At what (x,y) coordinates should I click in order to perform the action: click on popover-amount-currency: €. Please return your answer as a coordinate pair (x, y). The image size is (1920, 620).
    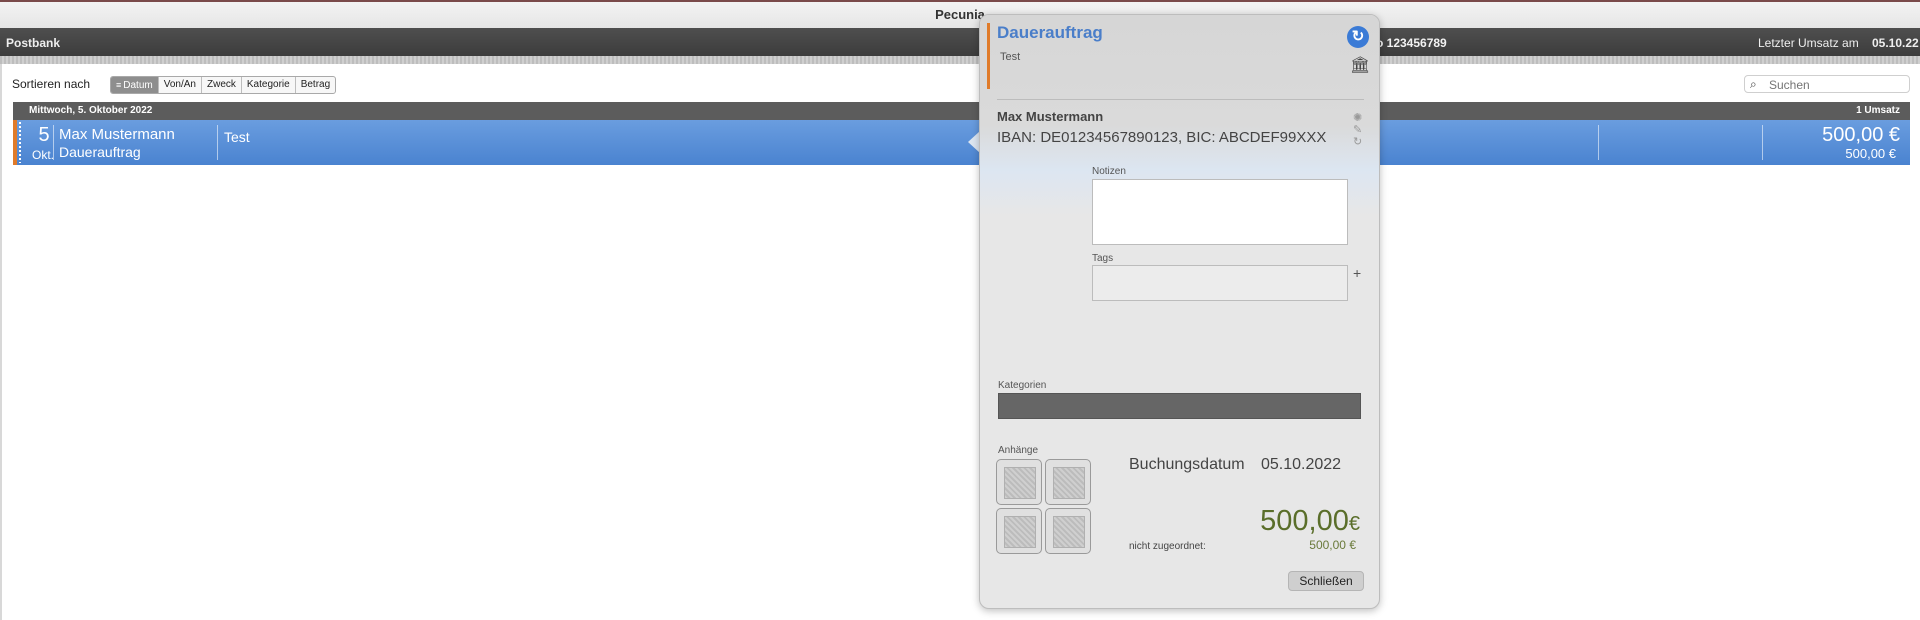
    Looking at the image, I should click on (1354, 524).